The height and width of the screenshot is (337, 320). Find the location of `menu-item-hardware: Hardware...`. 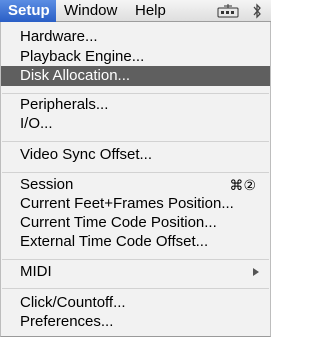

menu-item-hardware: Hardware... is located at coordinates (135, 37).